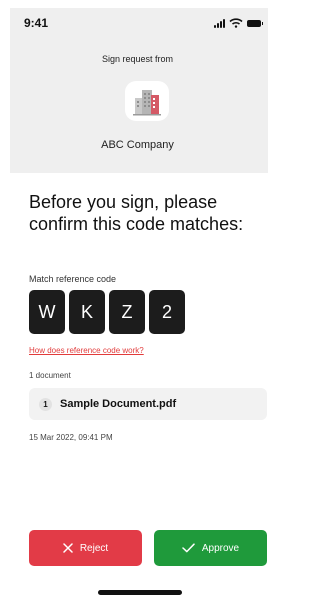 This screenshot has width=320, height=595. Describe the element at coordinates (71, 437) in the screenshot. I see `request-timestamp: 15 Mar 2022, 09:41 PM` at that location.